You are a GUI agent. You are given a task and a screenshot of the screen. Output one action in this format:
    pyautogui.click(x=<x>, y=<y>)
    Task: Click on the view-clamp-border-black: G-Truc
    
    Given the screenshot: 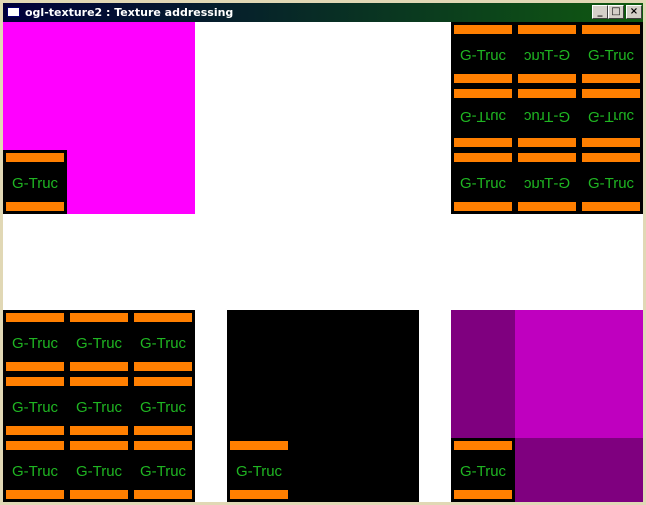 What is the action you would take?
    pyautogui.click(x=323, y=406)
    